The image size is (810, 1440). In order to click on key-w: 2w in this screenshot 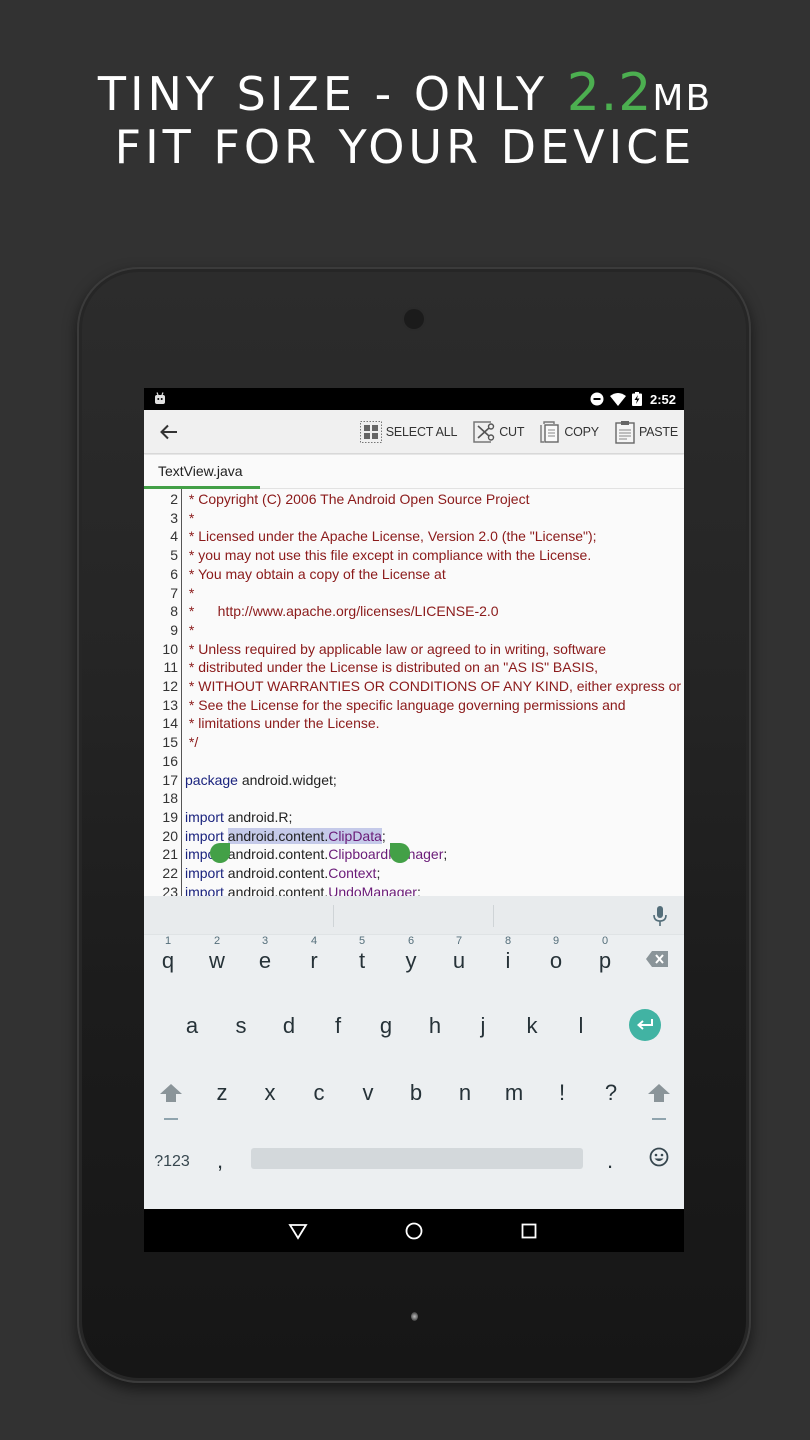, I will do `click(217, 954)`.